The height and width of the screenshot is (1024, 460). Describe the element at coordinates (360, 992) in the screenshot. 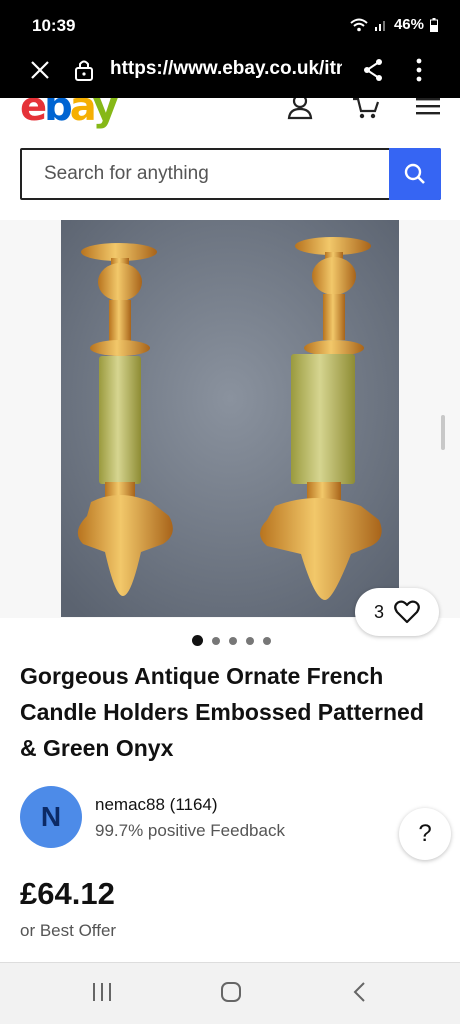

I see `back-icon` at that location.